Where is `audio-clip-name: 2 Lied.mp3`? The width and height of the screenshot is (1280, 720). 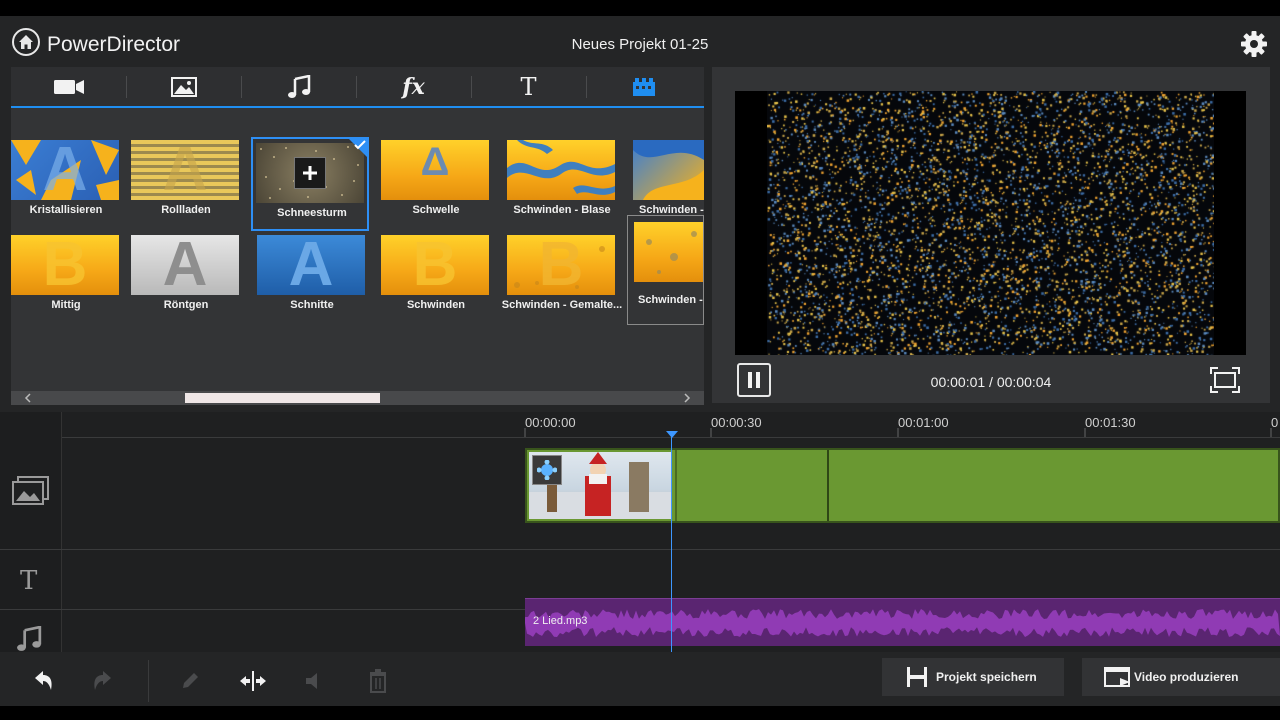 audio-clip-name: 2 Lied.mp3 is located at coordinates (560, 621).